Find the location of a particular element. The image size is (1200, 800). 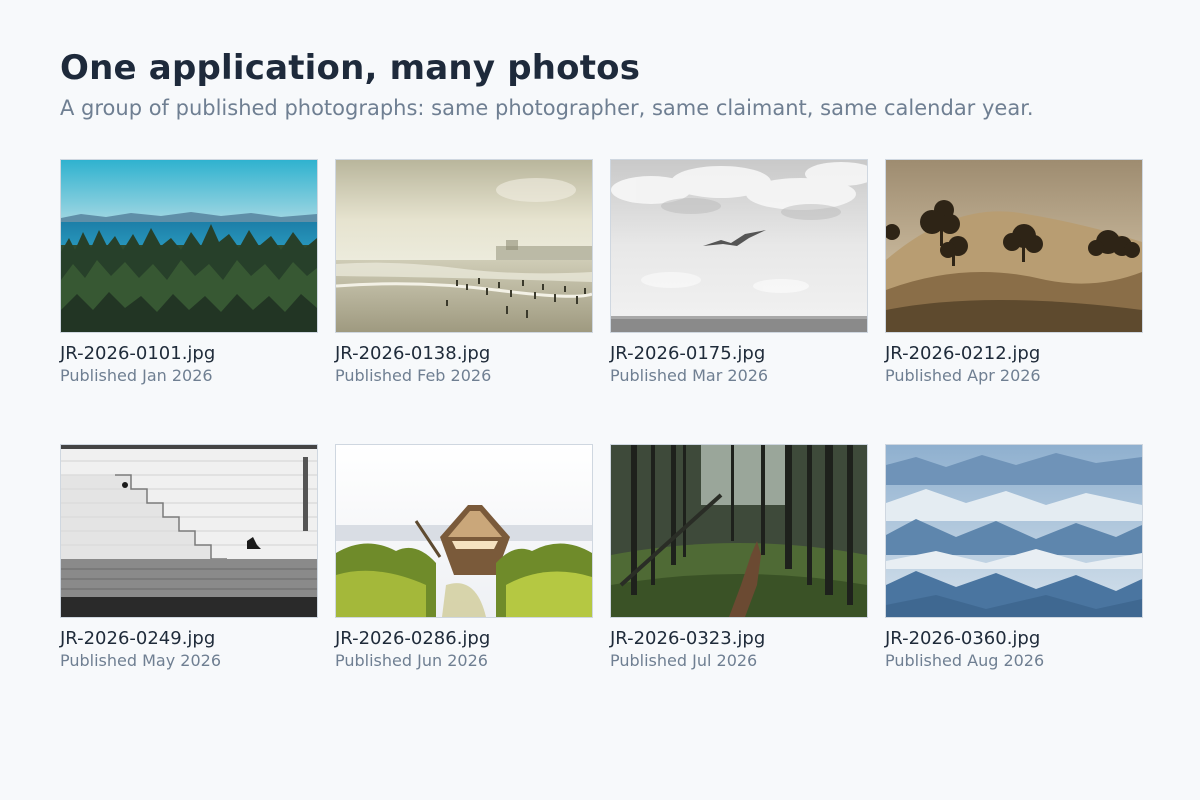

photo-filename: JR-2026-0138.jpg is located at coordinates (413, 353).